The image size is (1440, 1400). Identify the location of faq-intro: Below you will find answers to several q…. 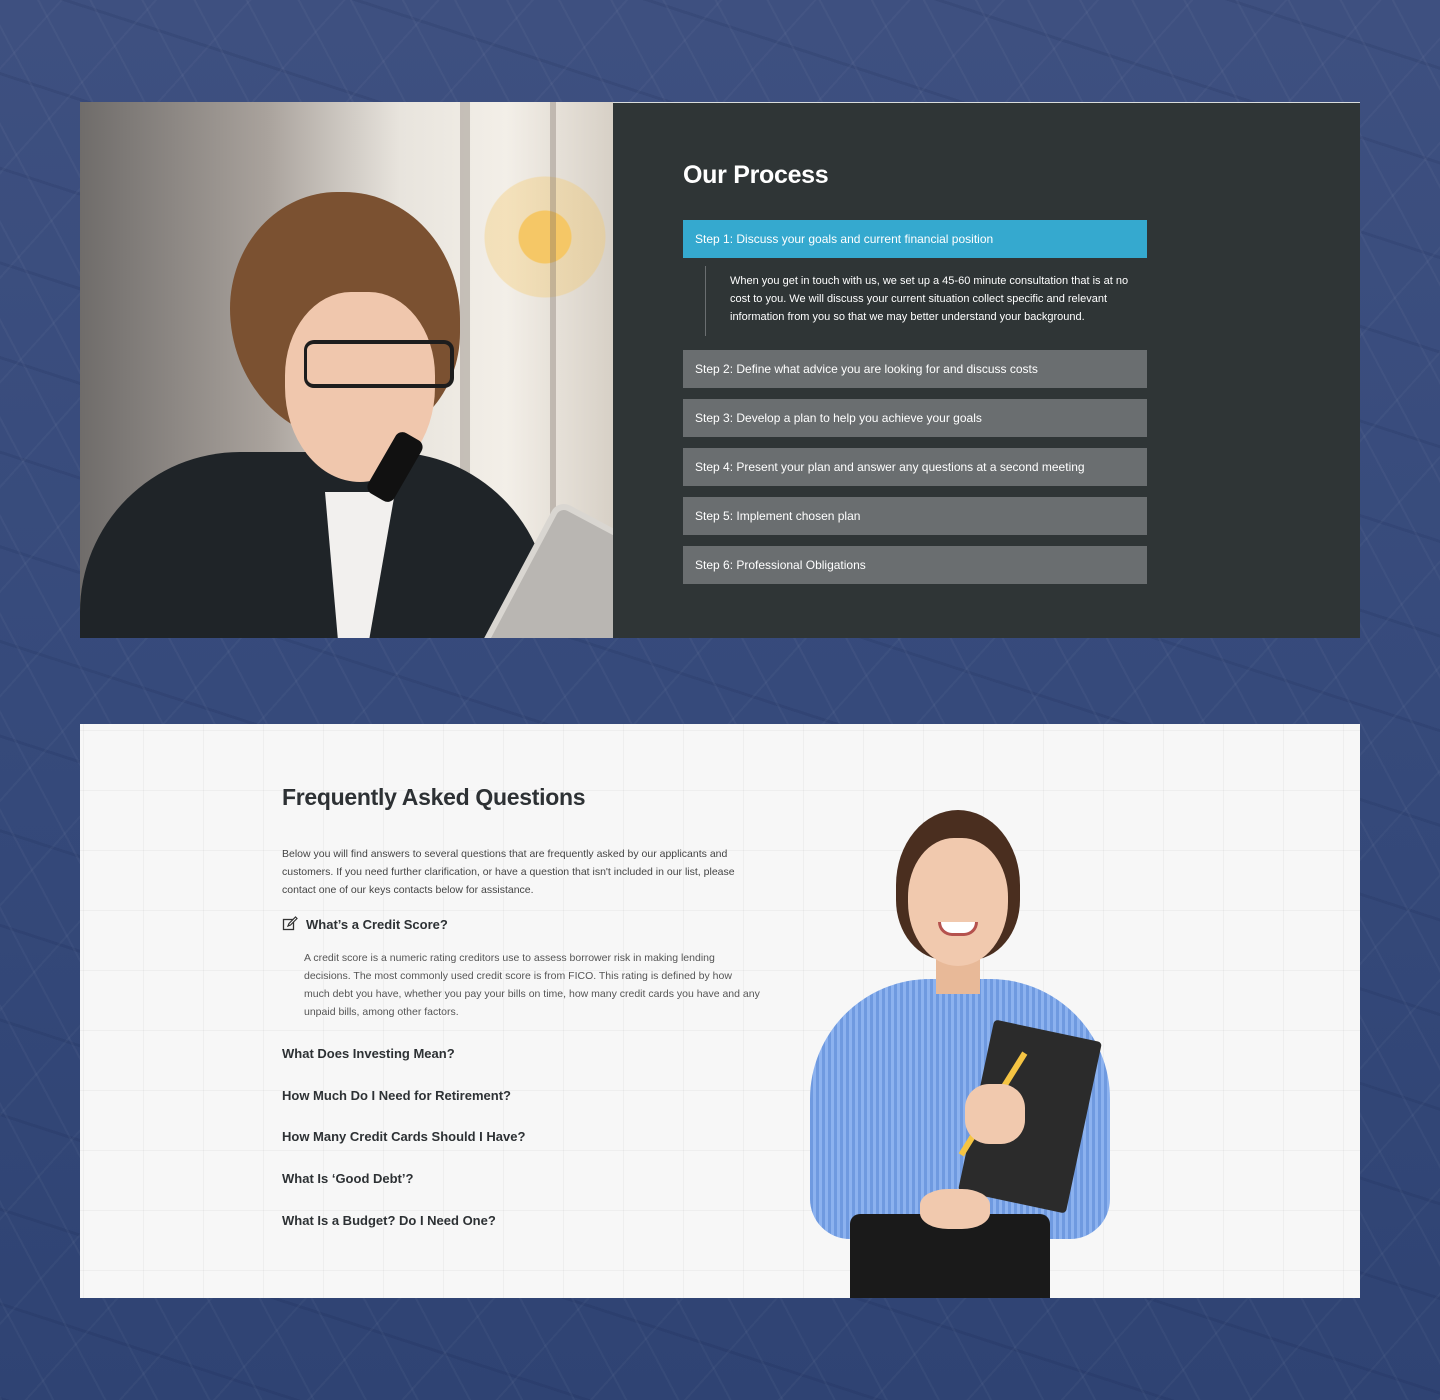
(508, 872).